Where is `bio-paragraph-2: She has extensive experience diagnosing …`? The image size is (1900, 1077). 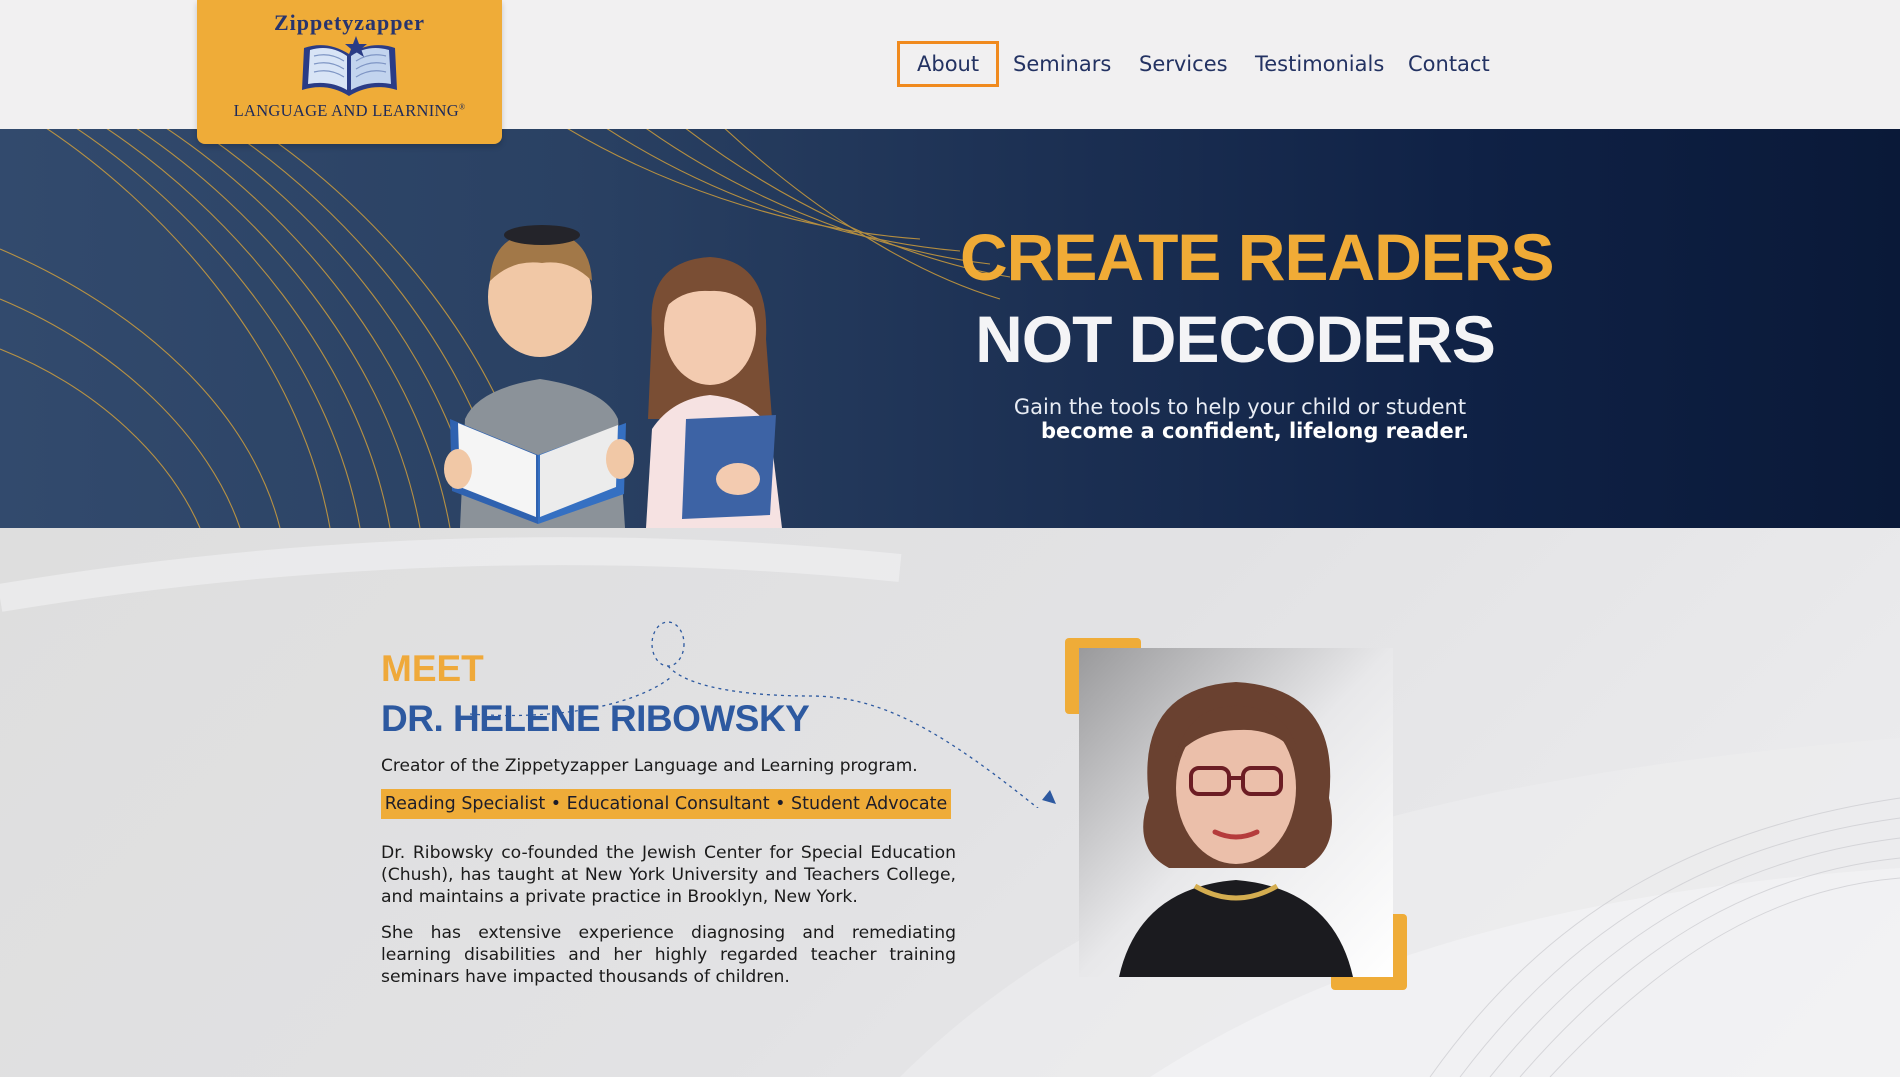 bio-paragraph-2: She has extensive experience diagnosing … is located at coordinates (668, 955).